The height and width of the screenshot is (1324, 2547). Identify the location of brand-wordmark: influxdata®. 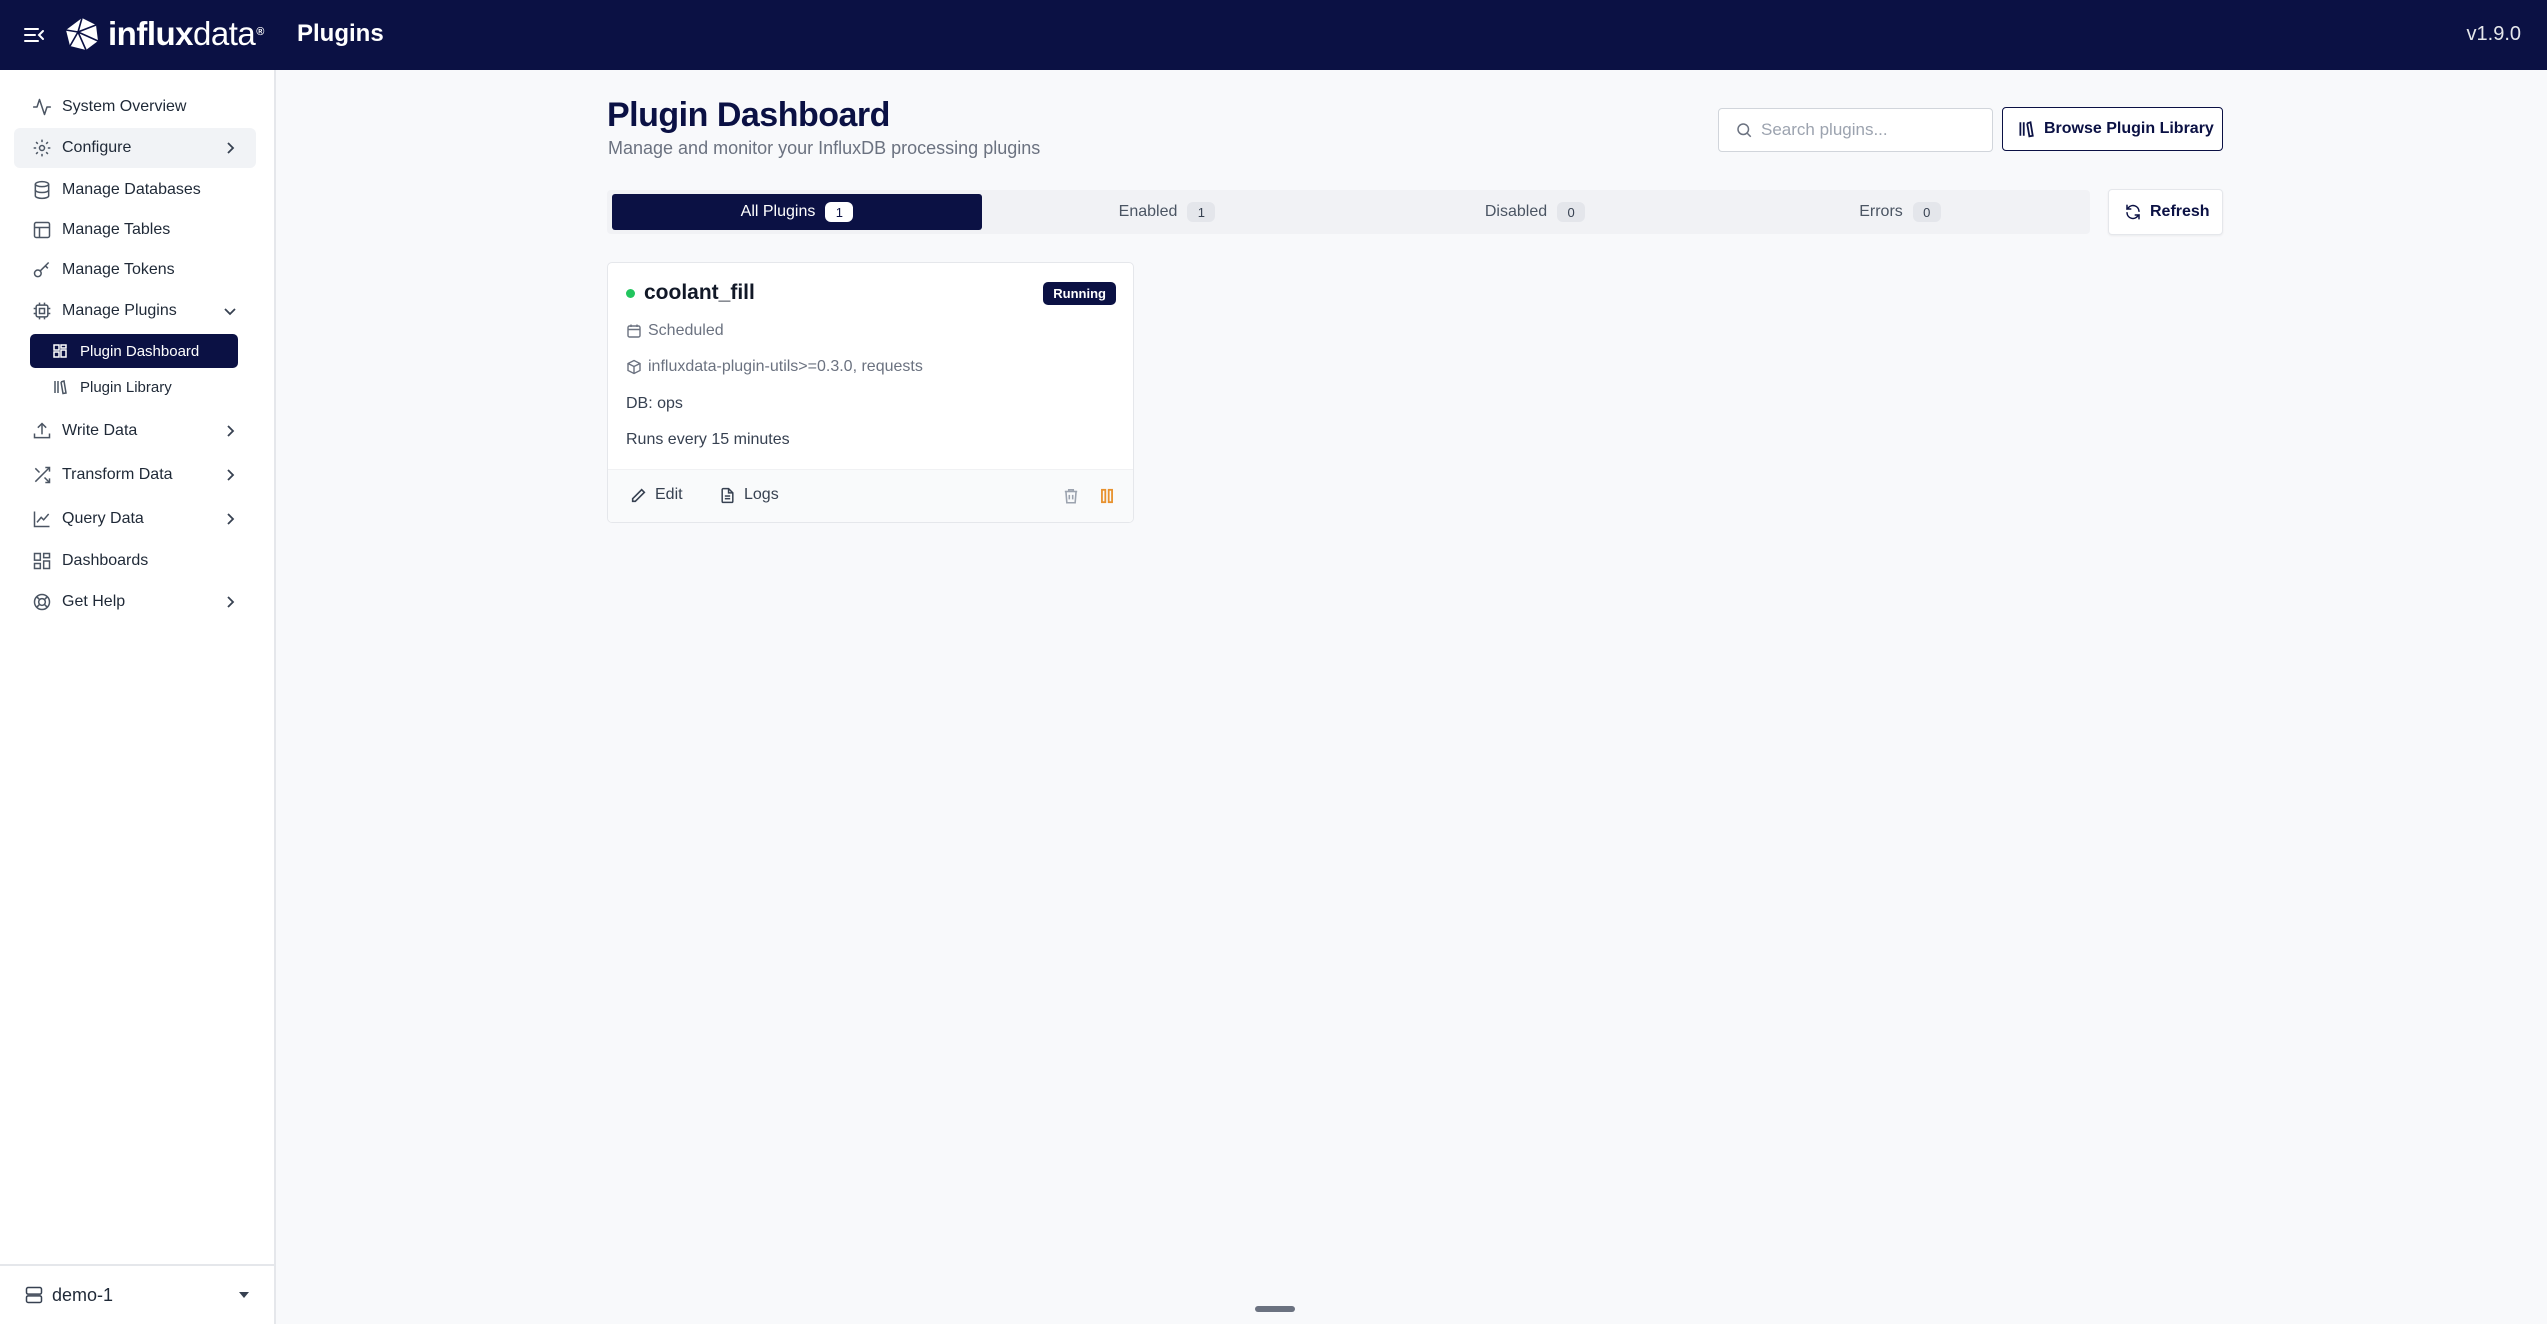
(186, 33).